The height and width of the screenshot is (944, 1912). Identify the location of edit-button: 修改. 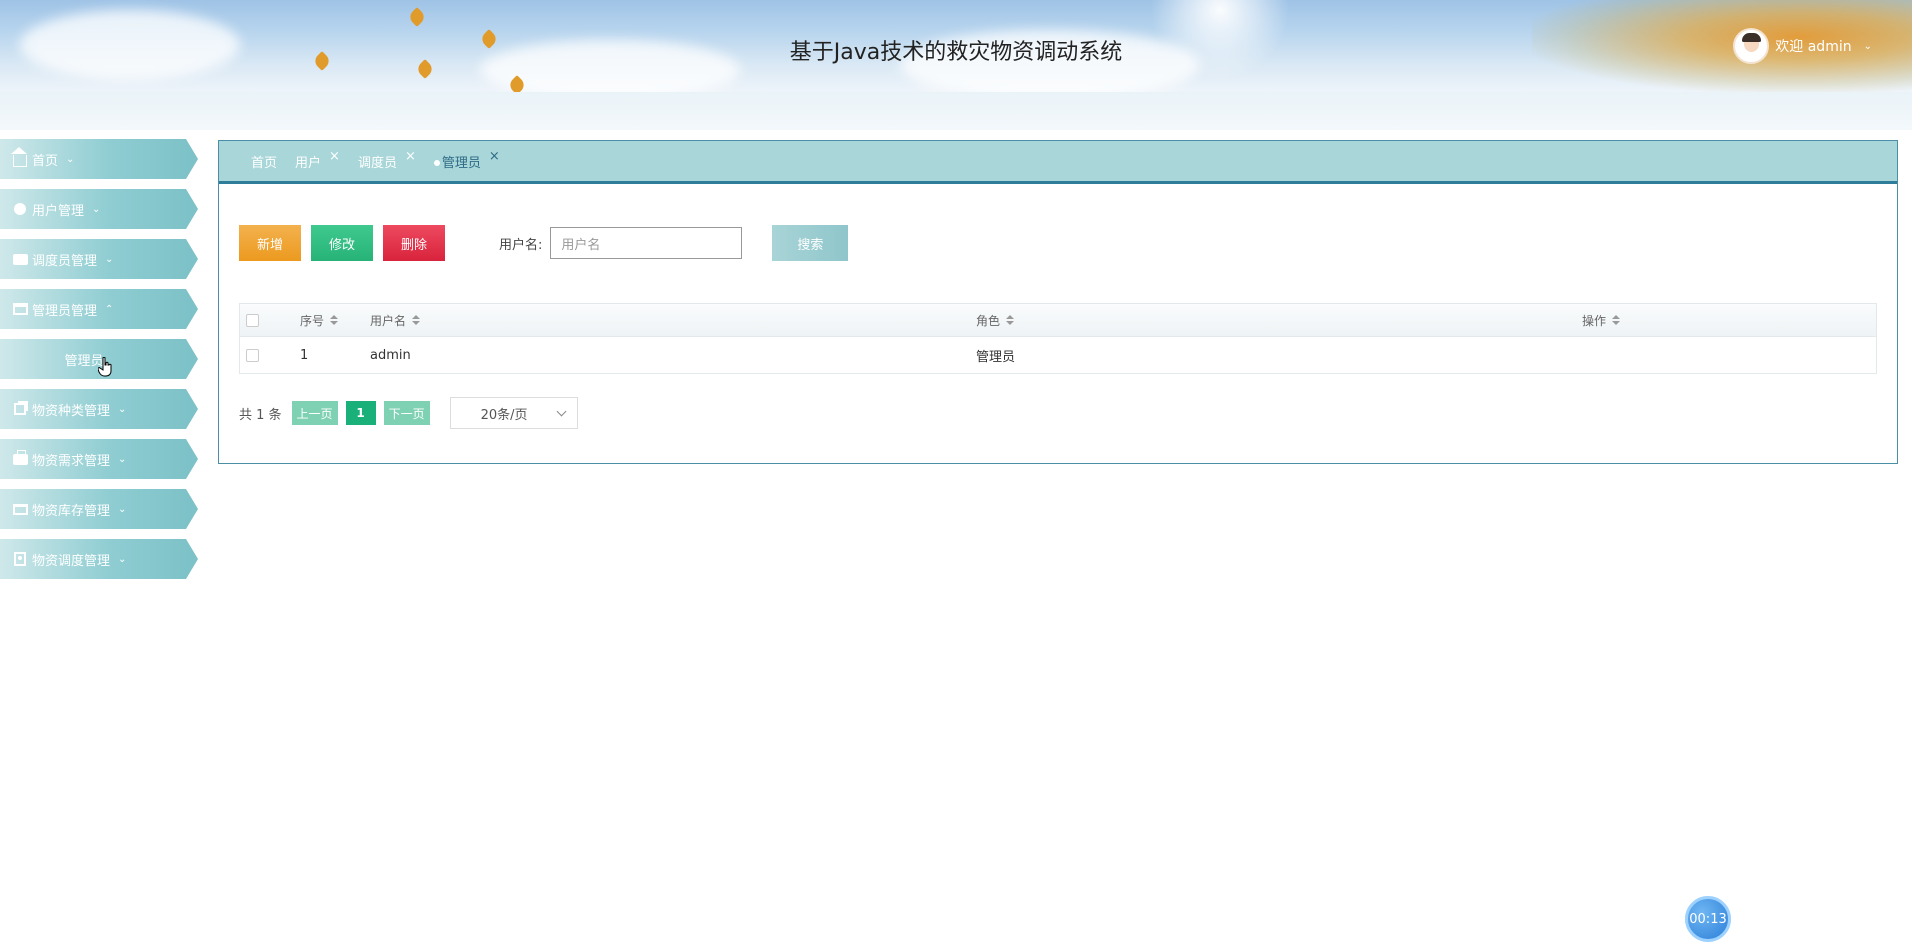
(342, 243).